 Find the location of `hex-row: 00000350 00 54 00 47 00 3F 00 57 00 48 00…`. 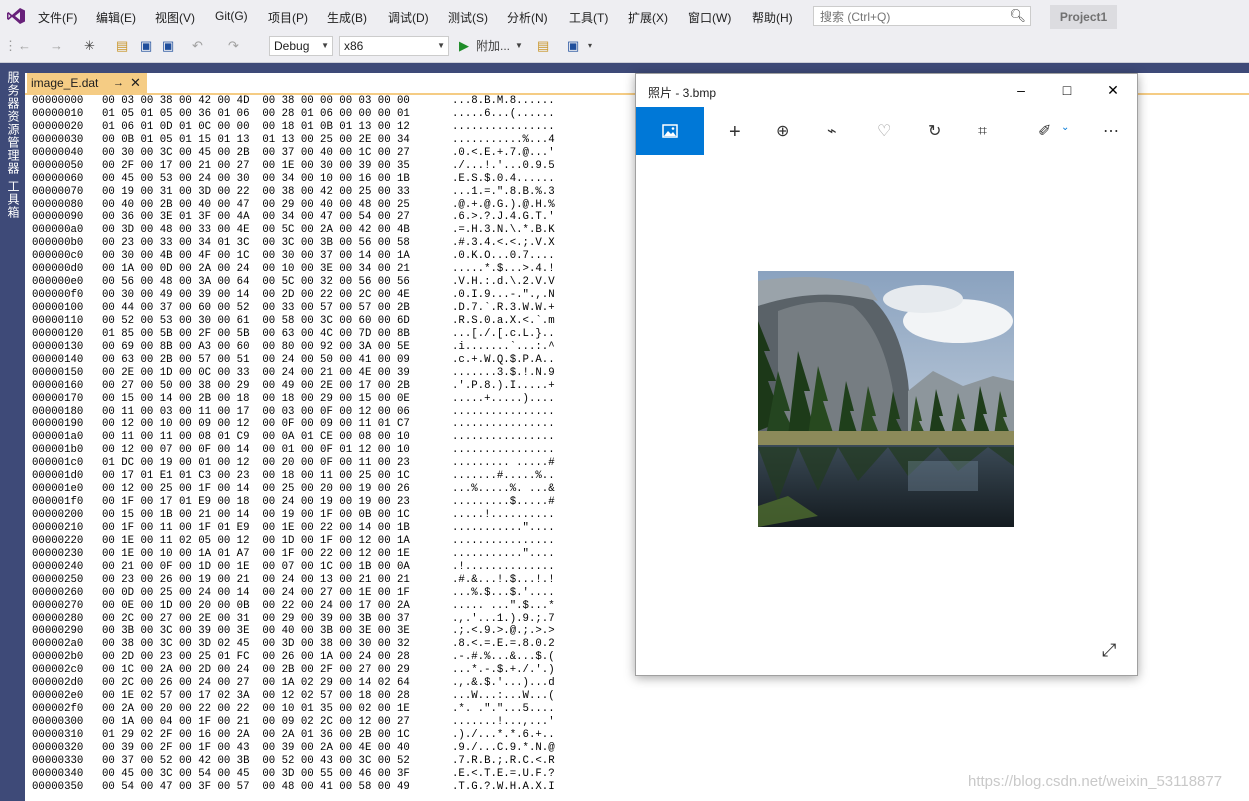

hex-row: 00000350 00 54 00 47 00 3F 00 57 00 48 00… is located at coordinates (332, 787).